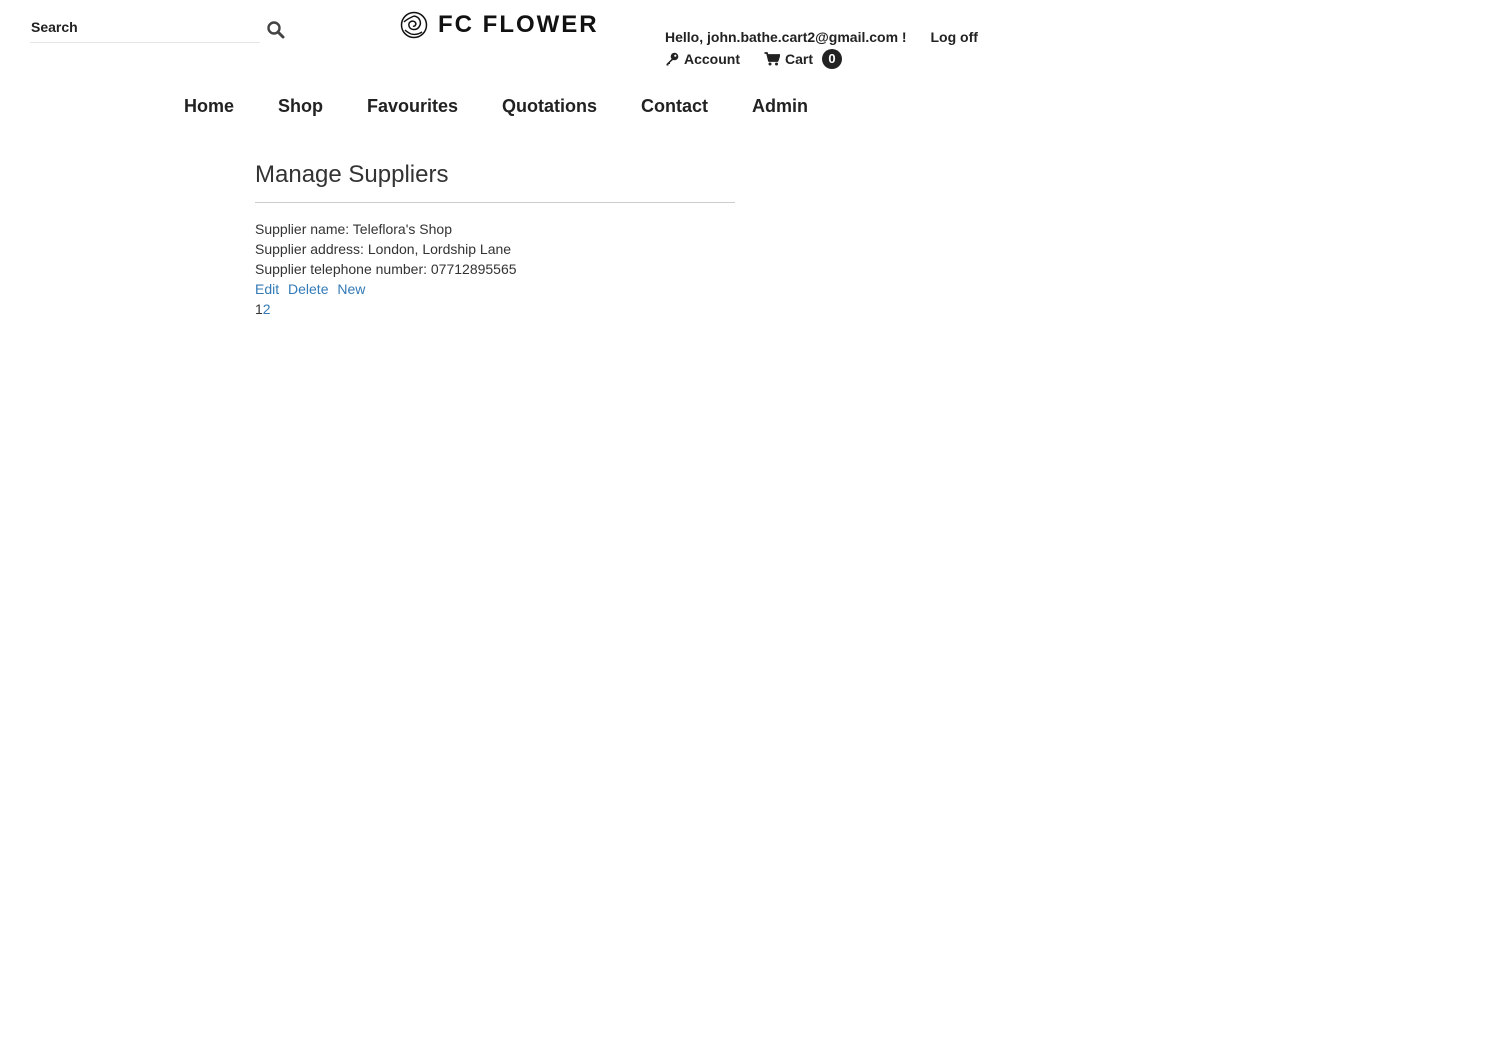 Image resolution: width=1490 pixels, height=1050 pixels. Describe the element at coordinates (786, 37) in the screenshot. I see `user-greeting: Hello, john.bathe.cart2@gmail.com !` at that location.